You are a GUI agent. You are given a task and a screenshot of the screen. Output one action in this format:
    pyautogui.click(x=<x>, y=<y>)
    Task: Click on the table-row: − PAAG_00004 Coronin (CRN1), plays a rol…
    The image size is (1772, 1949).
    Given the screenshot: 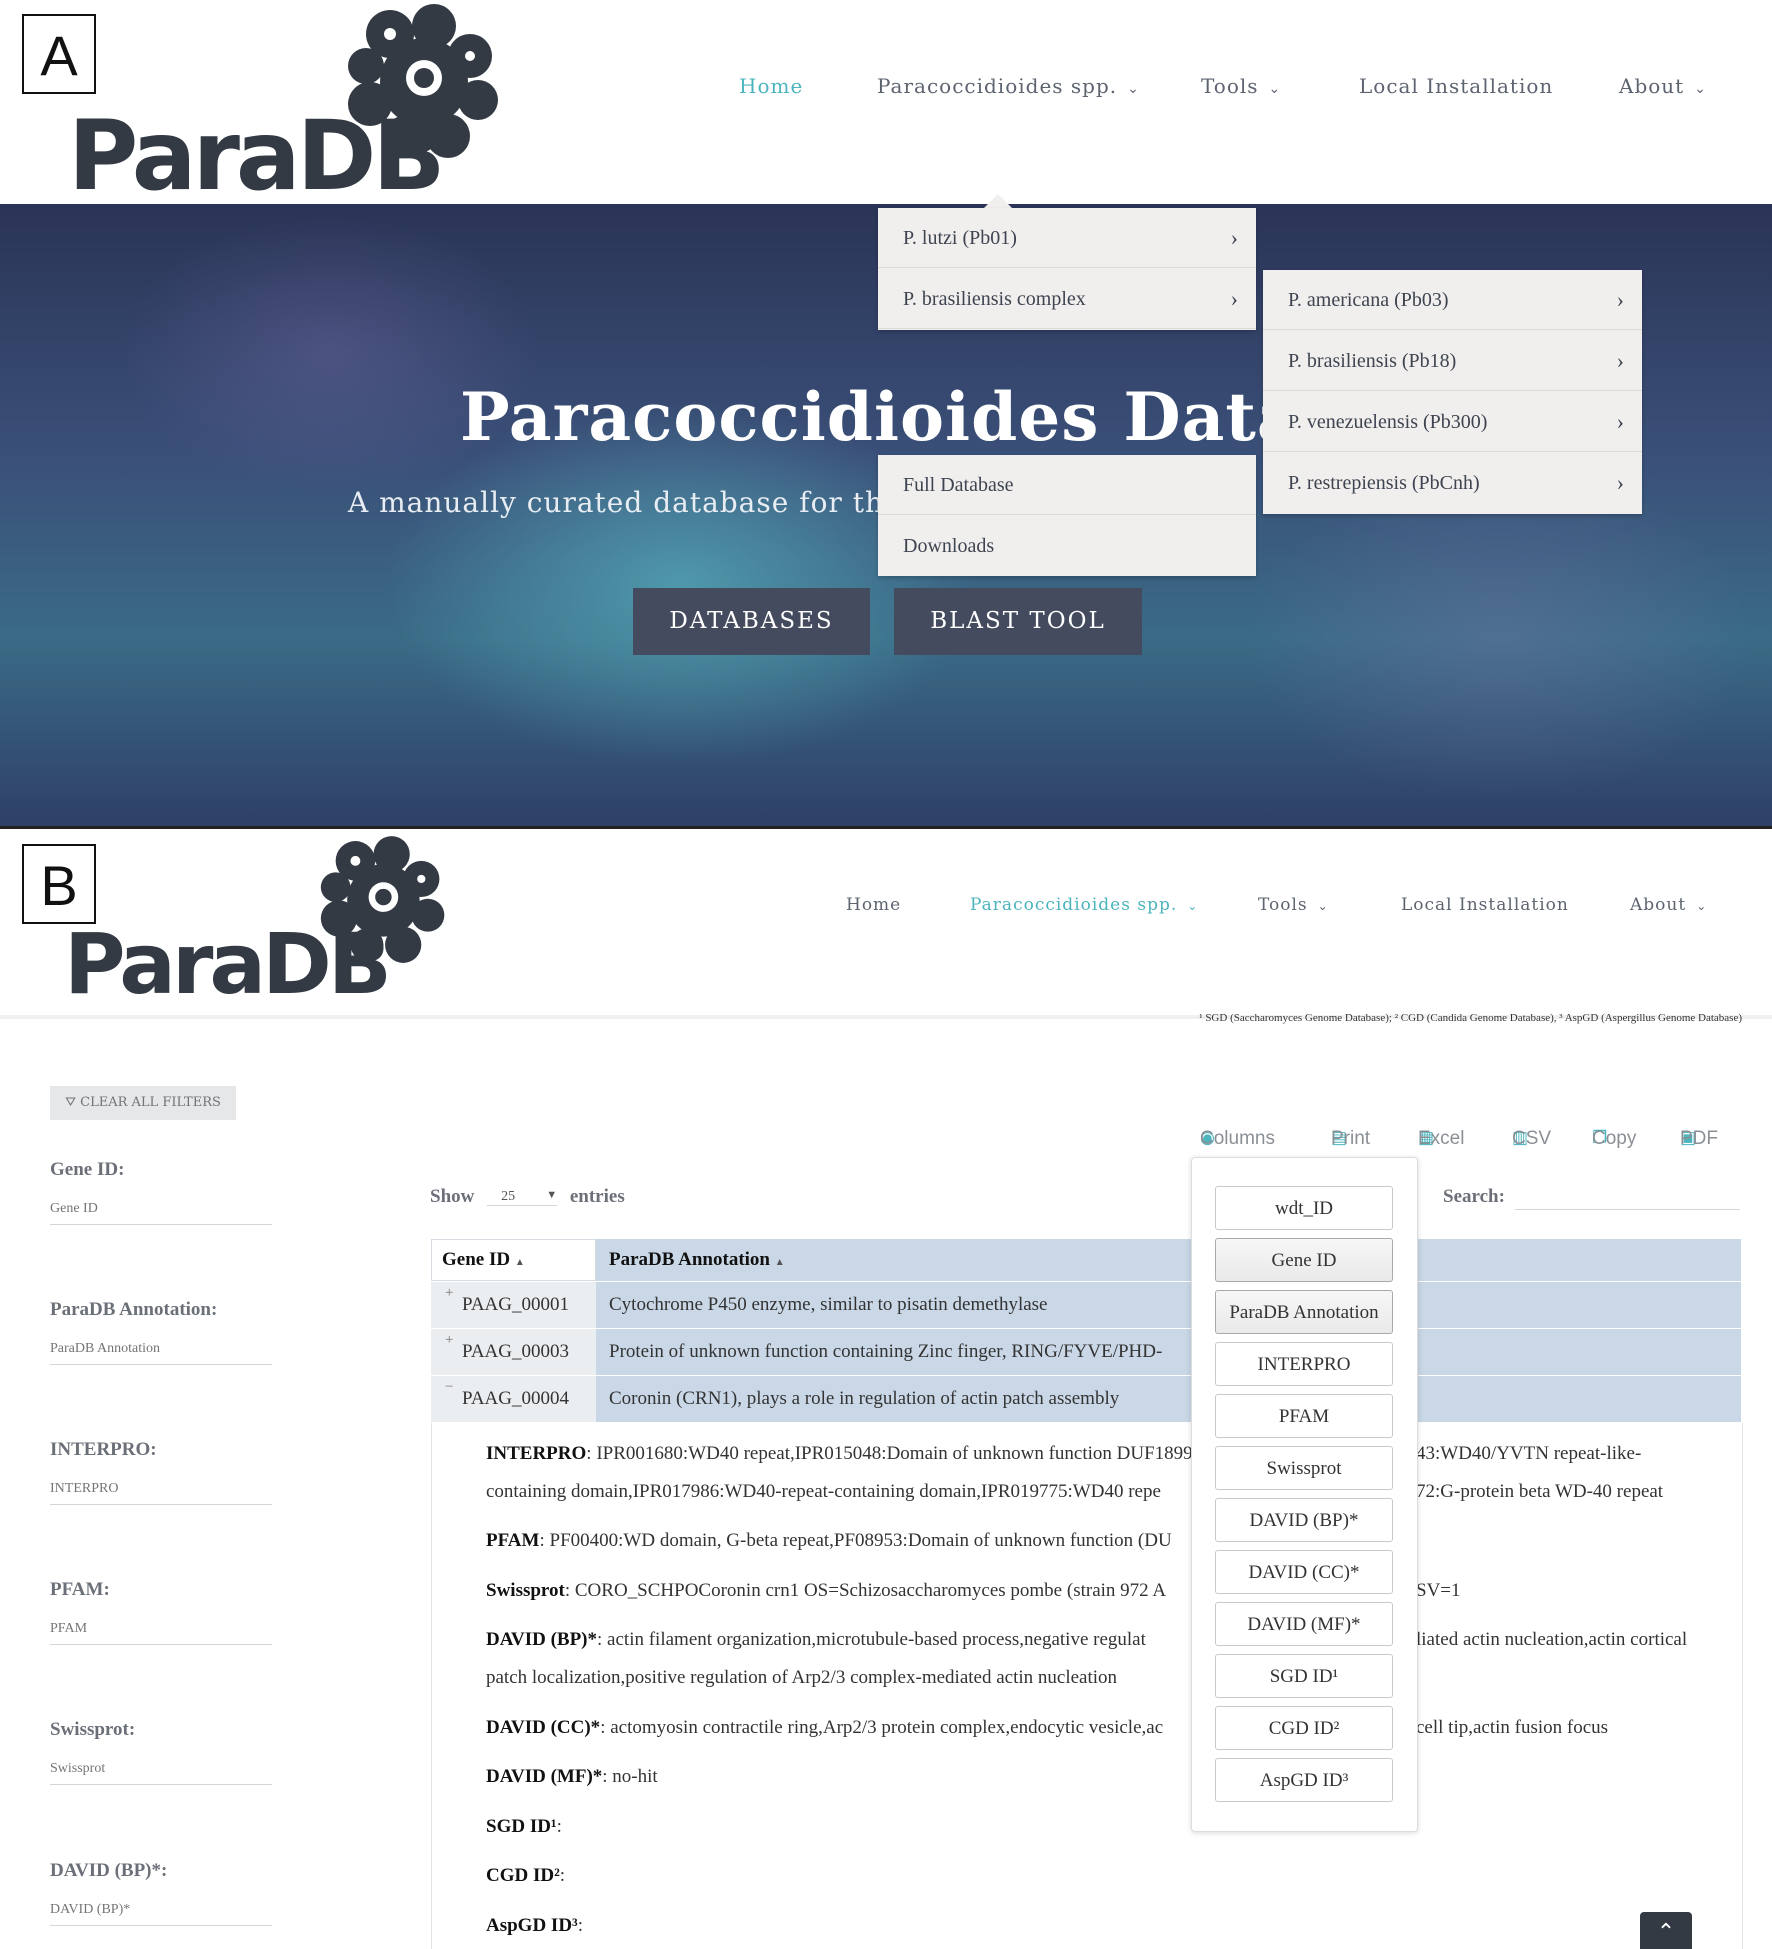 What is the action you would take?
    pyautogui.click(x=1086, y=1399)
    